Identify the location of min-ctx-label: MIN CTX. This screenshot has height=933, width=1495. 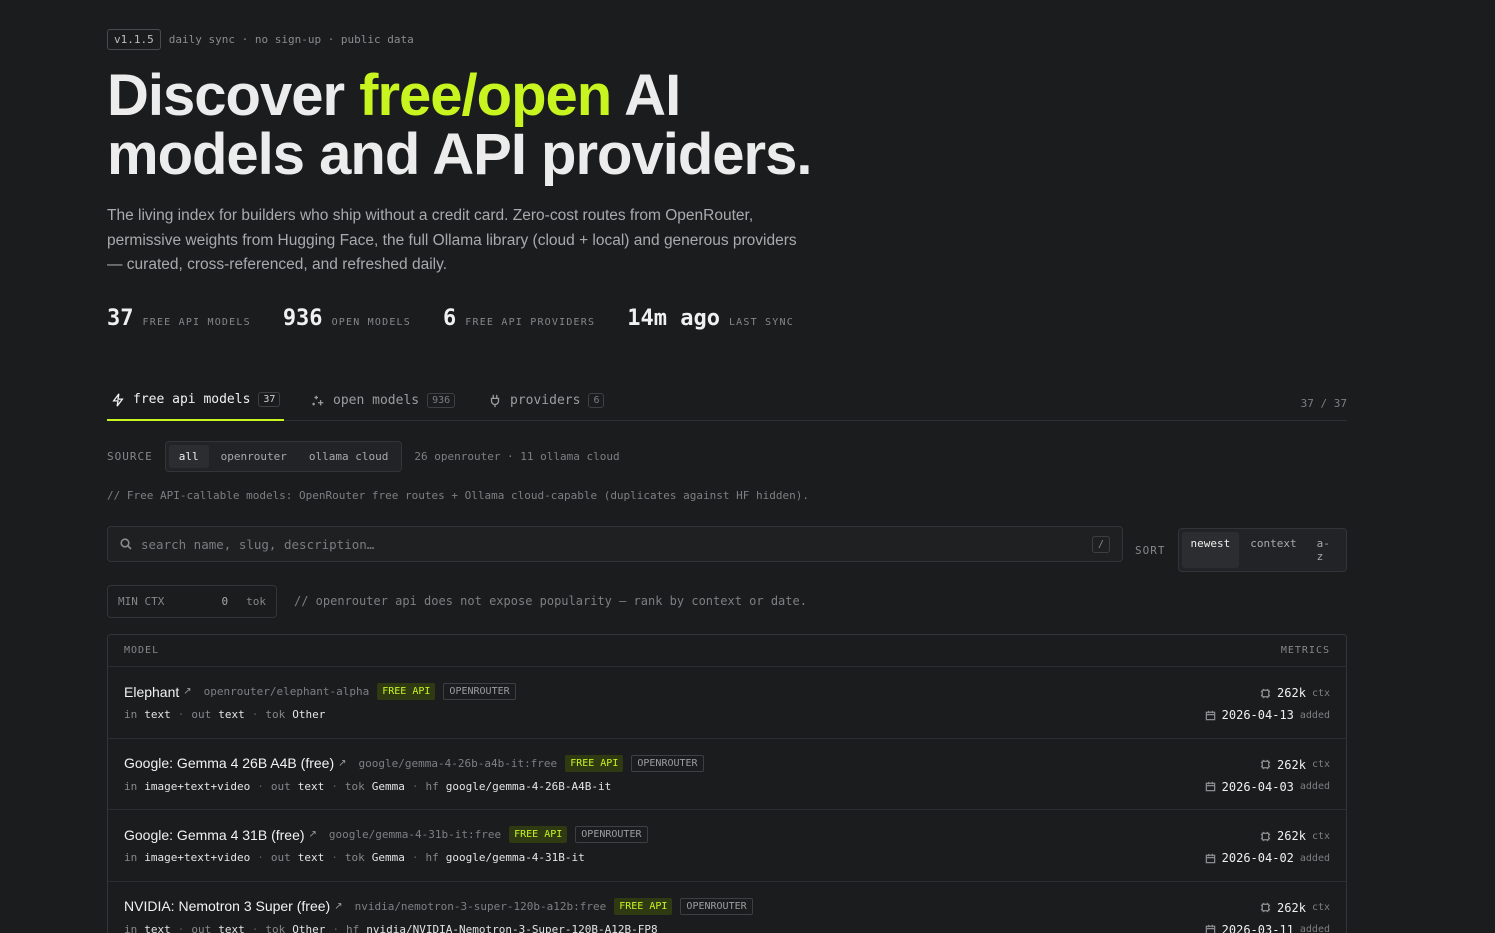
(141, 601).